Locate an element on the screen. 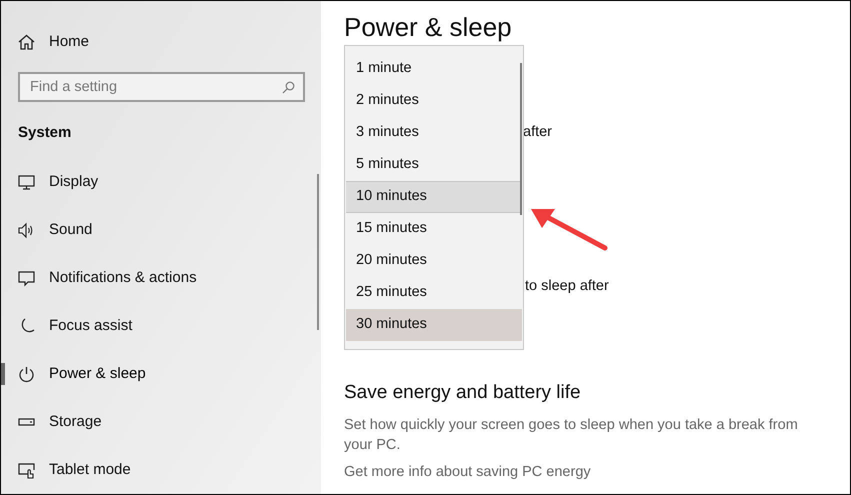 The height and width of the screenshot is (495, 851). section-heading: System is located at coordinates (45, 132).